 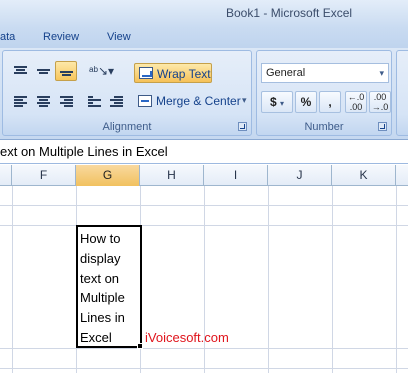 I want to click on number-group-label: Number, so click(x=324, y=127).